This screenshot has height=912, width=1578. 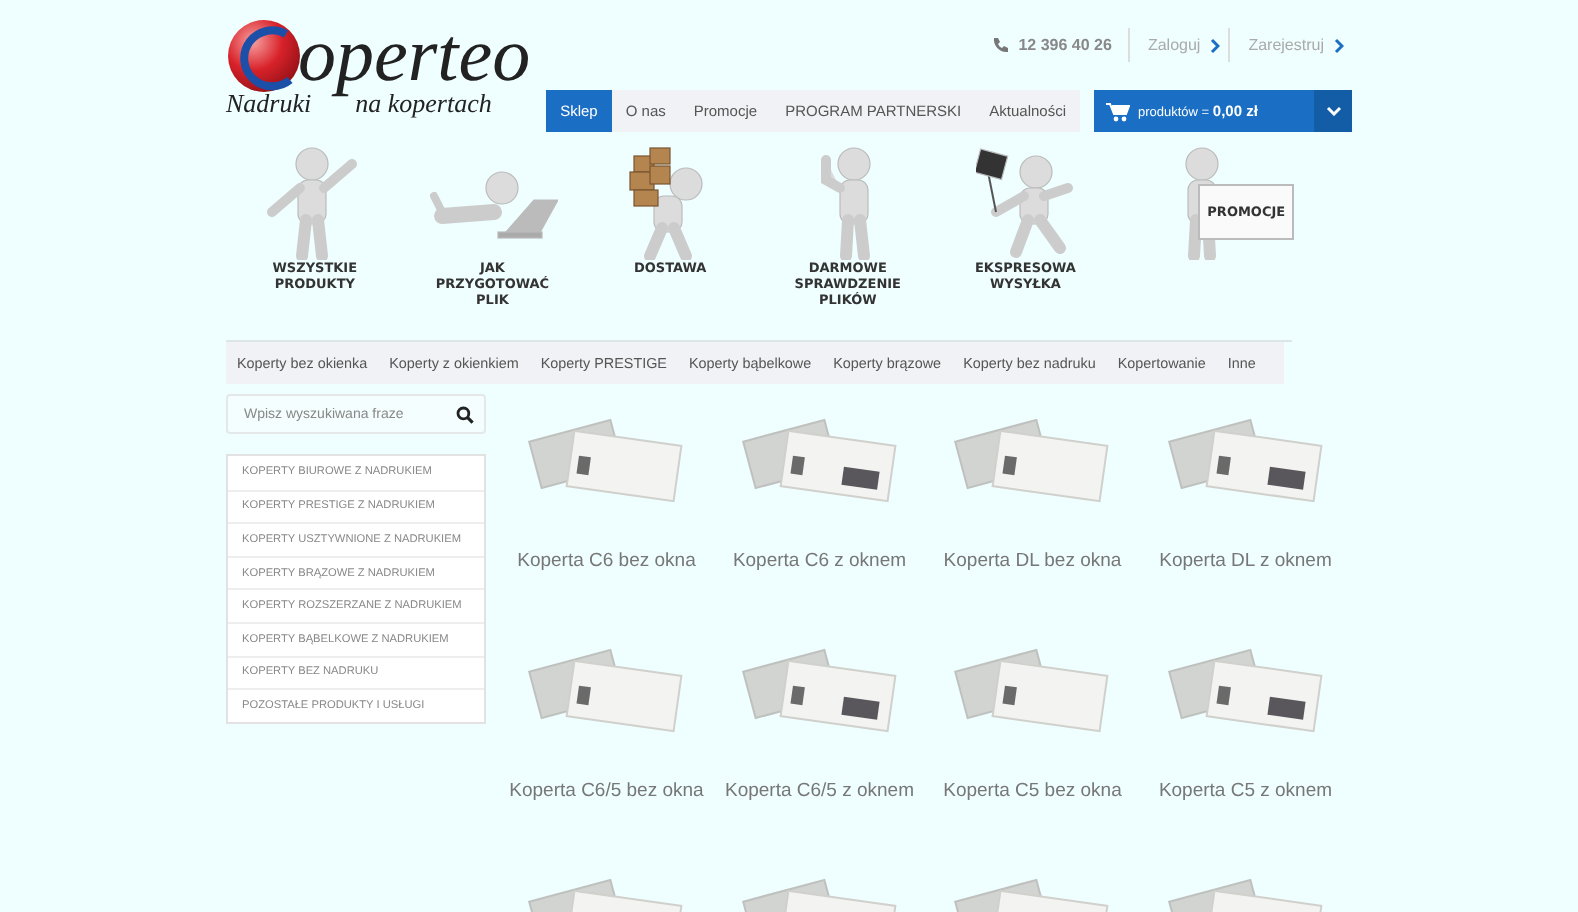 I want to click on phone-icon, so click(x=1000, y=45).